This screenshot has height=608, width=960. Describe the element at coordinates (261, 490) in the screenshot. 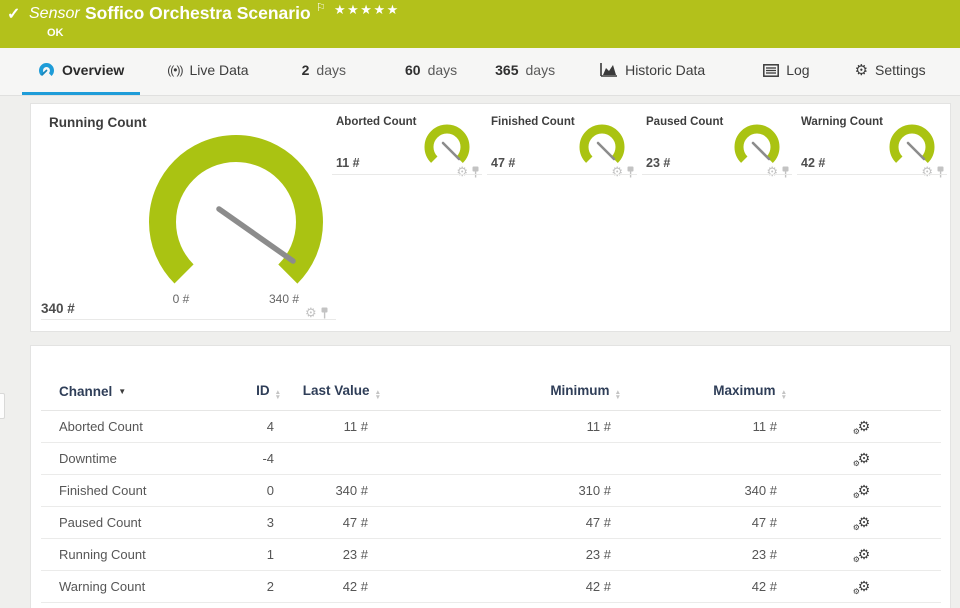

I see `channel-id-cell: 0` at that location.